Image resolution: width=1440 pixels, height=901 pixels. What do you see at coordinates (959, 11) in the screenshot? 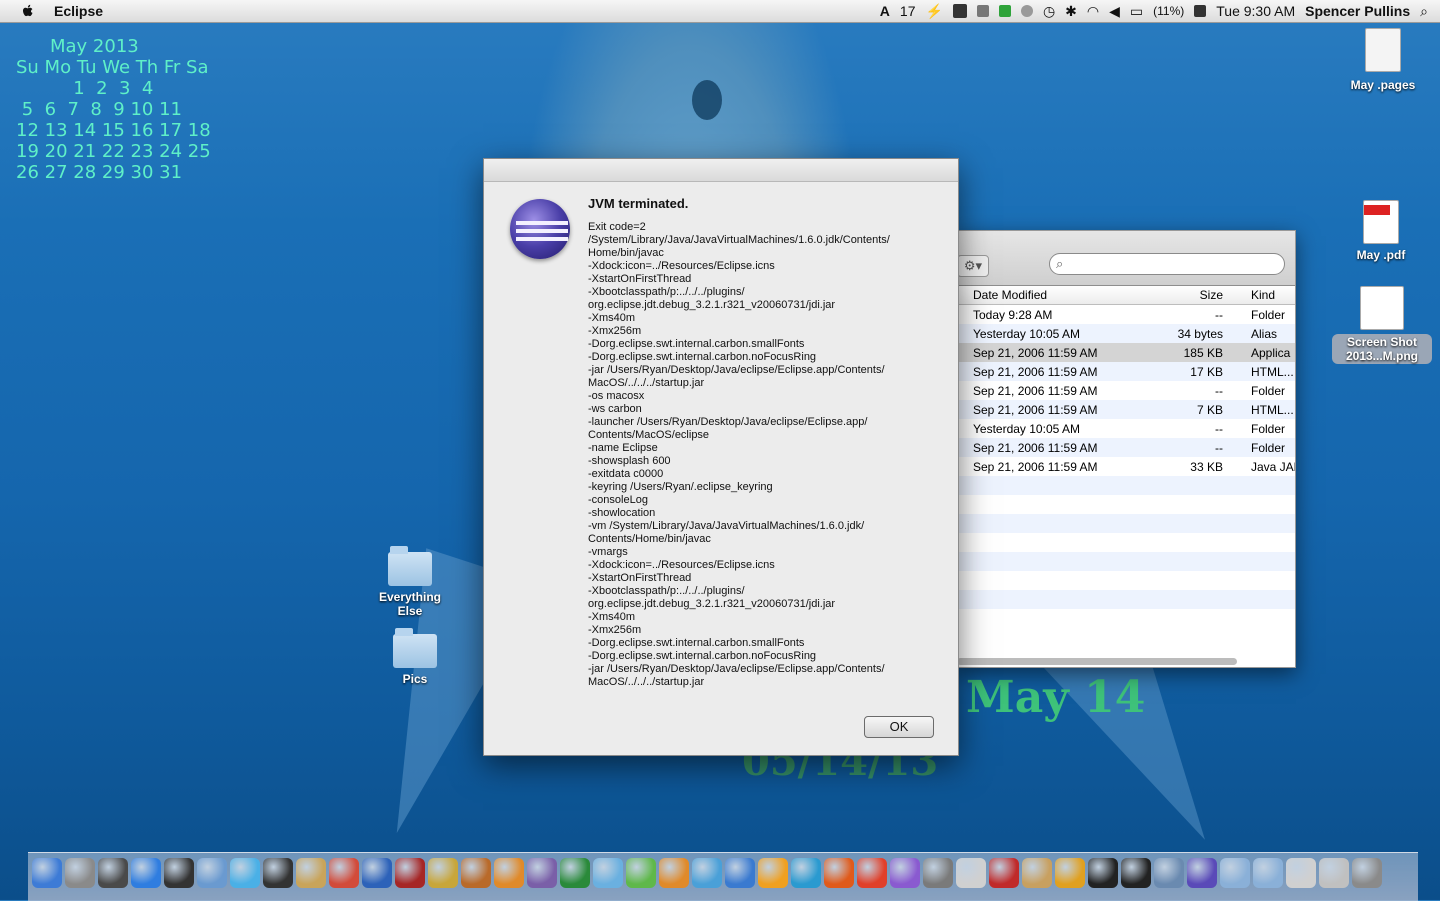
I see `monitor-icon` at bounding box center [959, 11].